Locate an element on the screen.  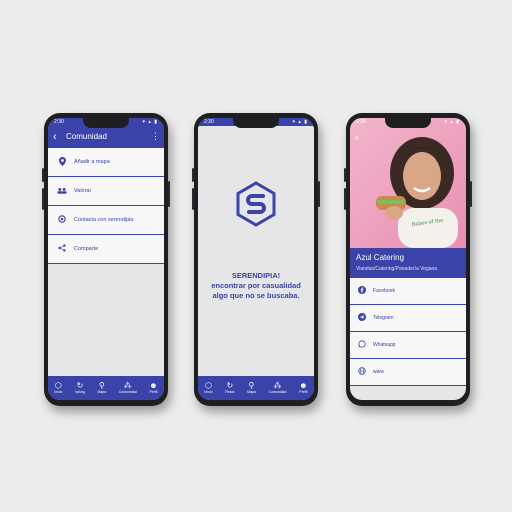
menu-item-contact: Contacta con serendipia is located at coordinates (106, 220).